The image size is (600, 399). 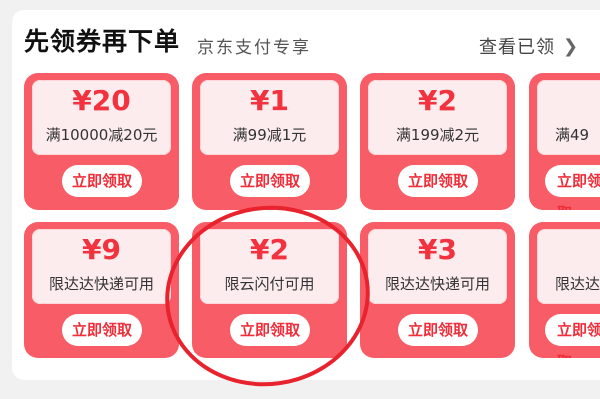 What do you see at coordinates (269, 284) in the screenshot?
I see `coupon-condition: 限云闪付可用` at bounding box center [269, 284].